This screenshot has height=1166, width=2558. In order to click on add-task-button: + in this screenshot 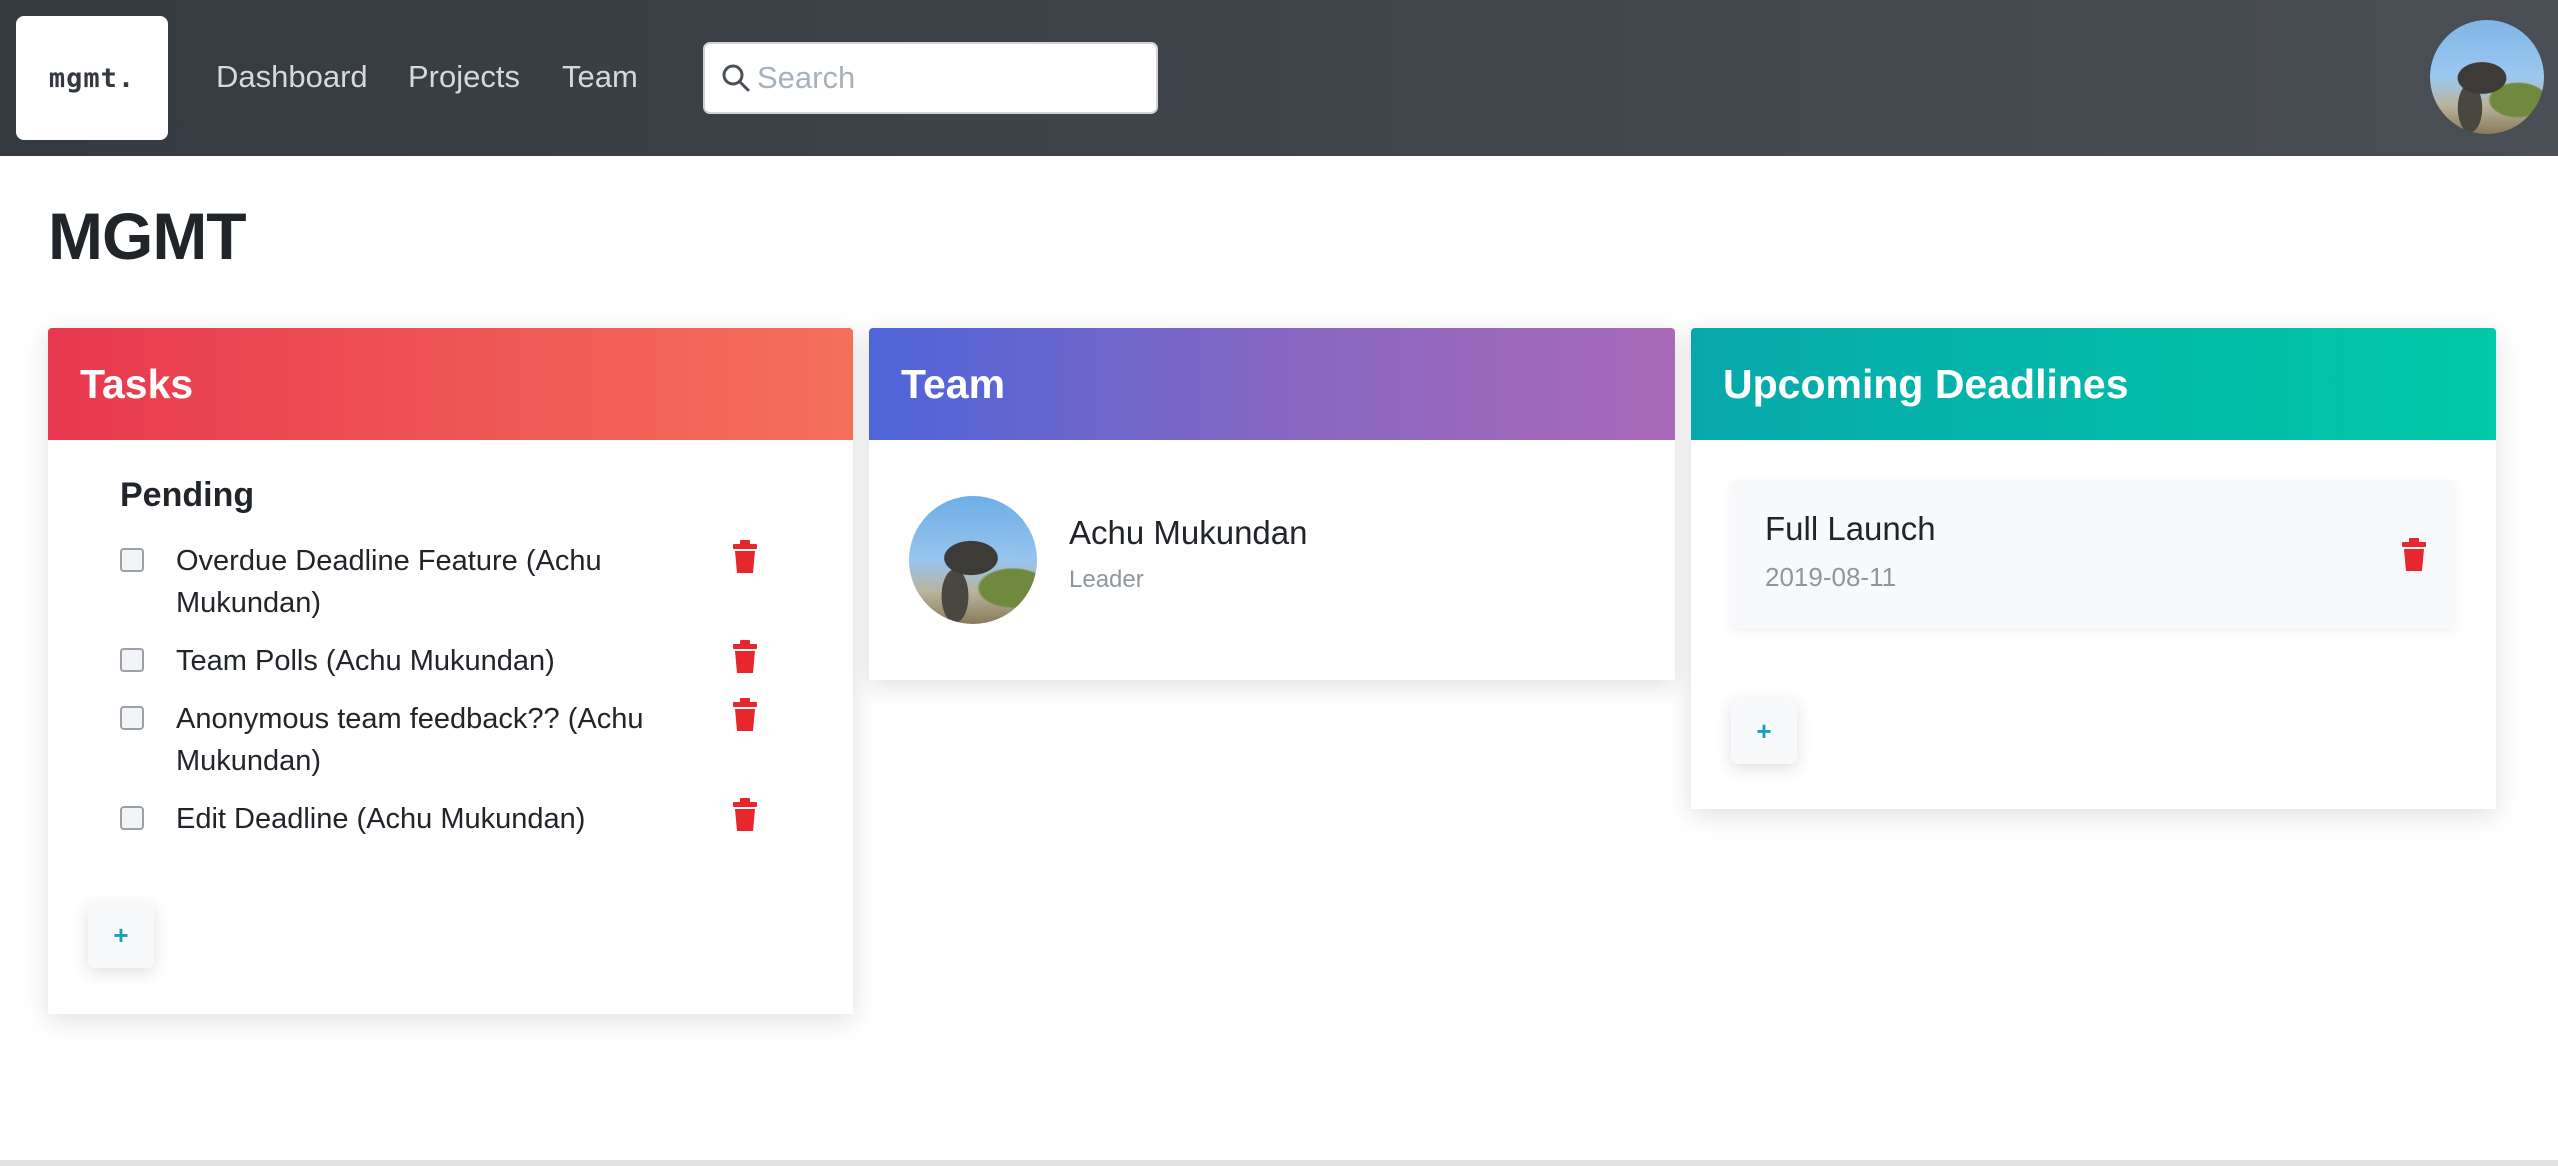, I will do `click(121, 935)`.